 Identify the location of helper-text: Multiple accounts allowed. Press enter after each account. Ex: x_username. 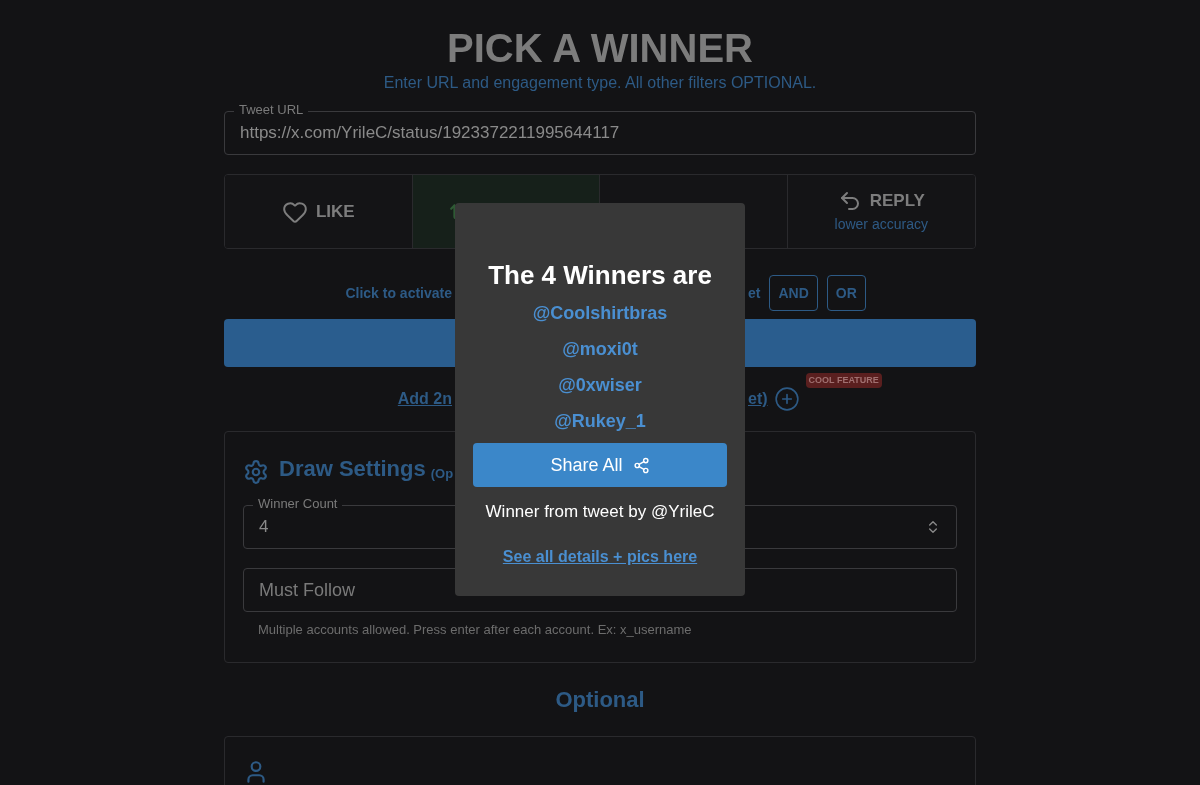
(475, 630).